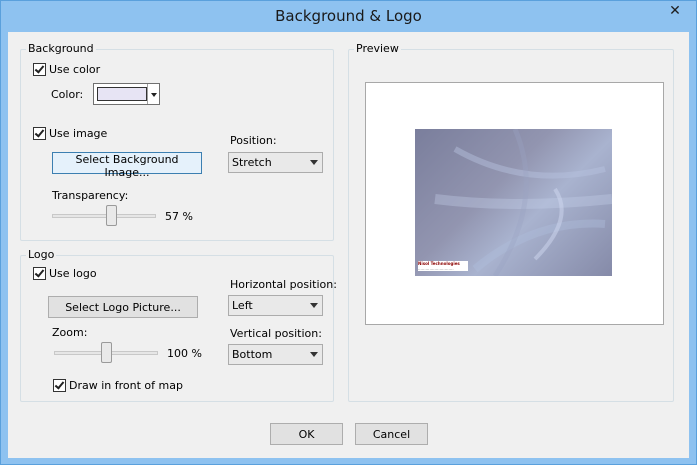 The image size is (697, 465). What do you see at coordinates (73, 273) in the screenshot?
I see `use-logo-label: Use logo` at bounding box center [73, 273].